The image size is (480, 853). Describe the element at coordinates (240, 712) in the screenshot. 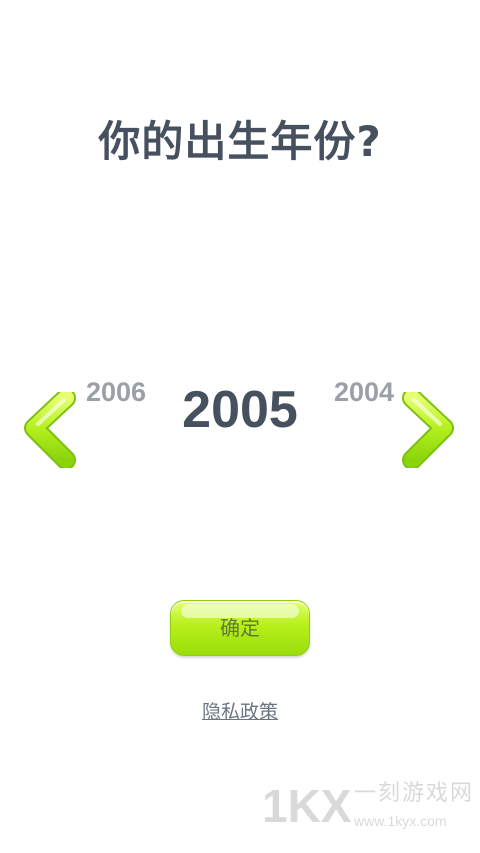

I see `privacy-policy-link: 隐私政策` at that location.